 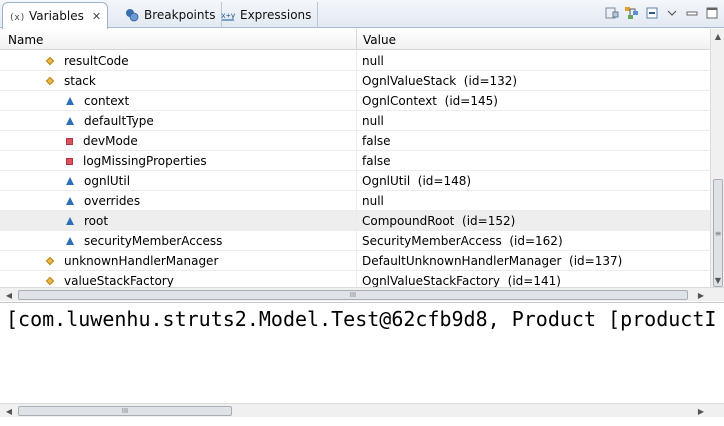 I want to click on minimize-icon, so click(x=692, y=13).